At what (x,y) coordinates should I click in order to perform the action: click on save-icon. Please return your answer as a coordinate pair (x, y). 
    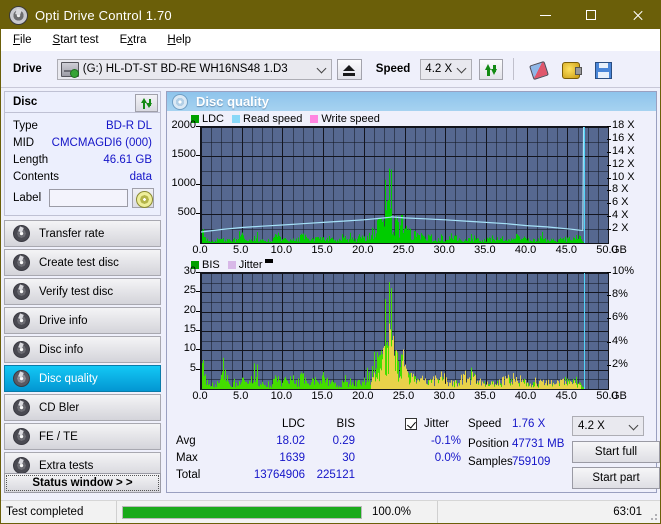
    Looking at the image, I should click on (604, 70).